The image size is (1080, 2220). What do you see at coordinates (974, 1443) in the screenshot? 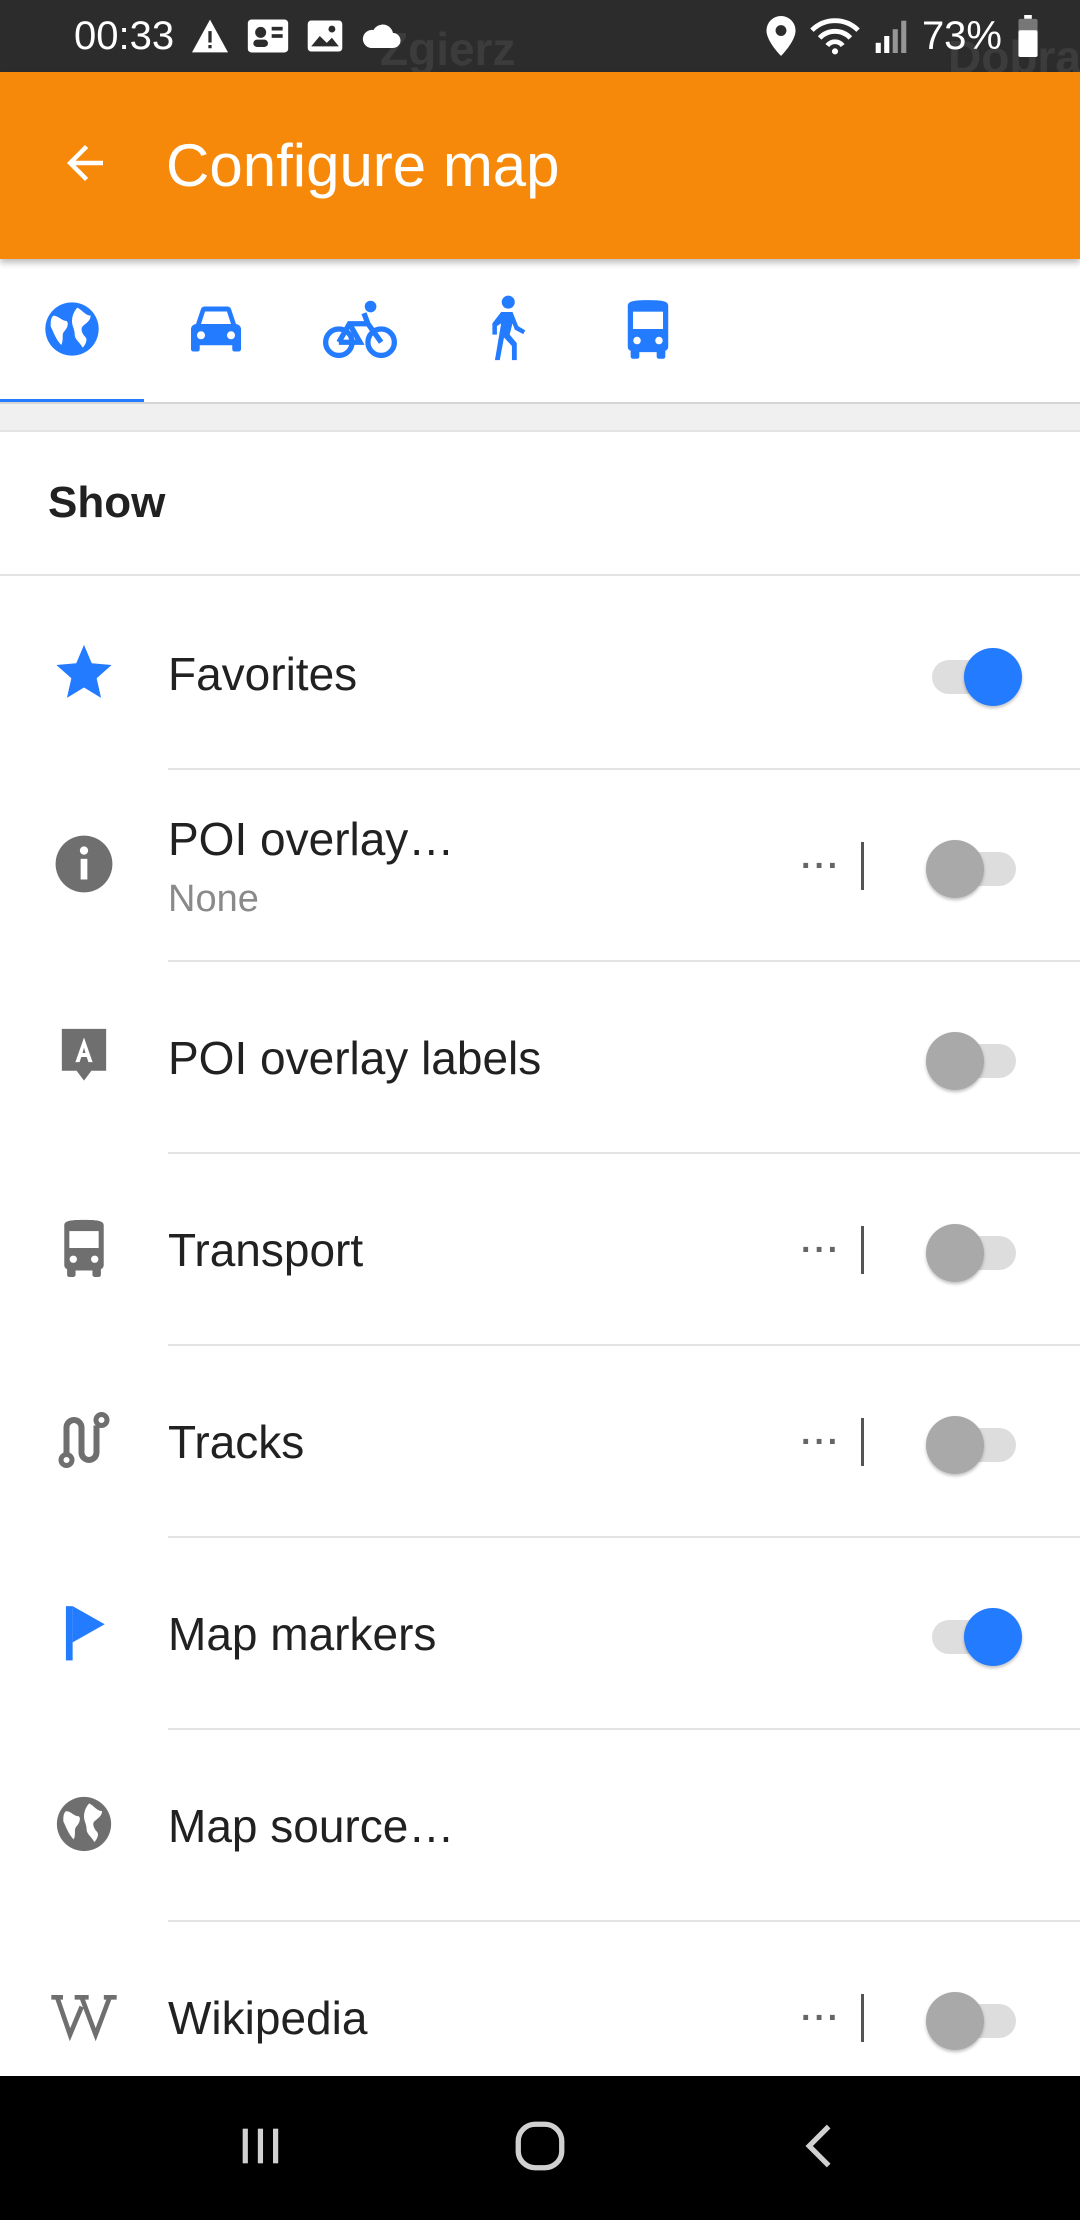
I see `tracks-toggle` at bounding box center [974, 1443].